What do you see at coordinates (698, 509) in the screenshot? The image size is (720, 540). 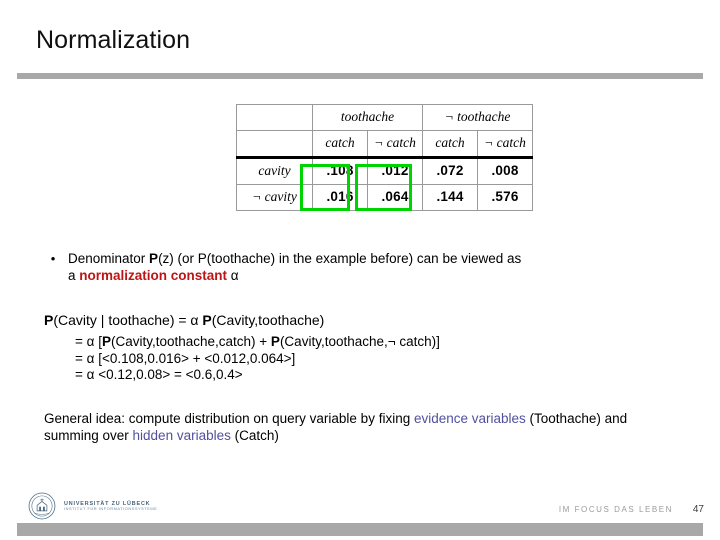 I see `page-number: 47` at bounding box center [698, 509].